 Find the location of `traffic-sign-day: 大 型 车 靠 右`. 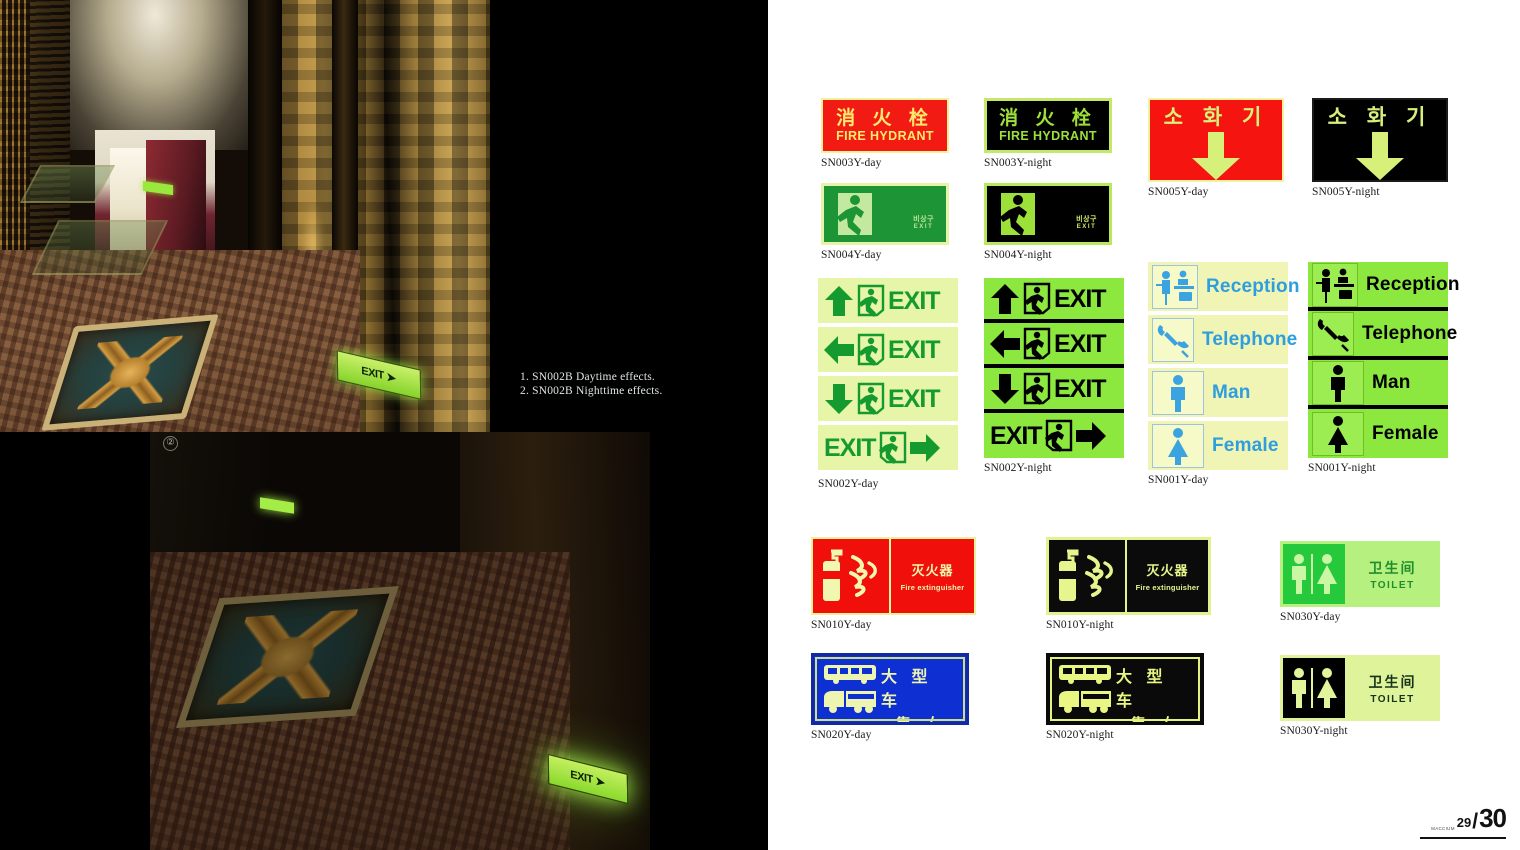

traffic-sign-day: 大 型 车 靠 右 is located at coordinates (890, 689).